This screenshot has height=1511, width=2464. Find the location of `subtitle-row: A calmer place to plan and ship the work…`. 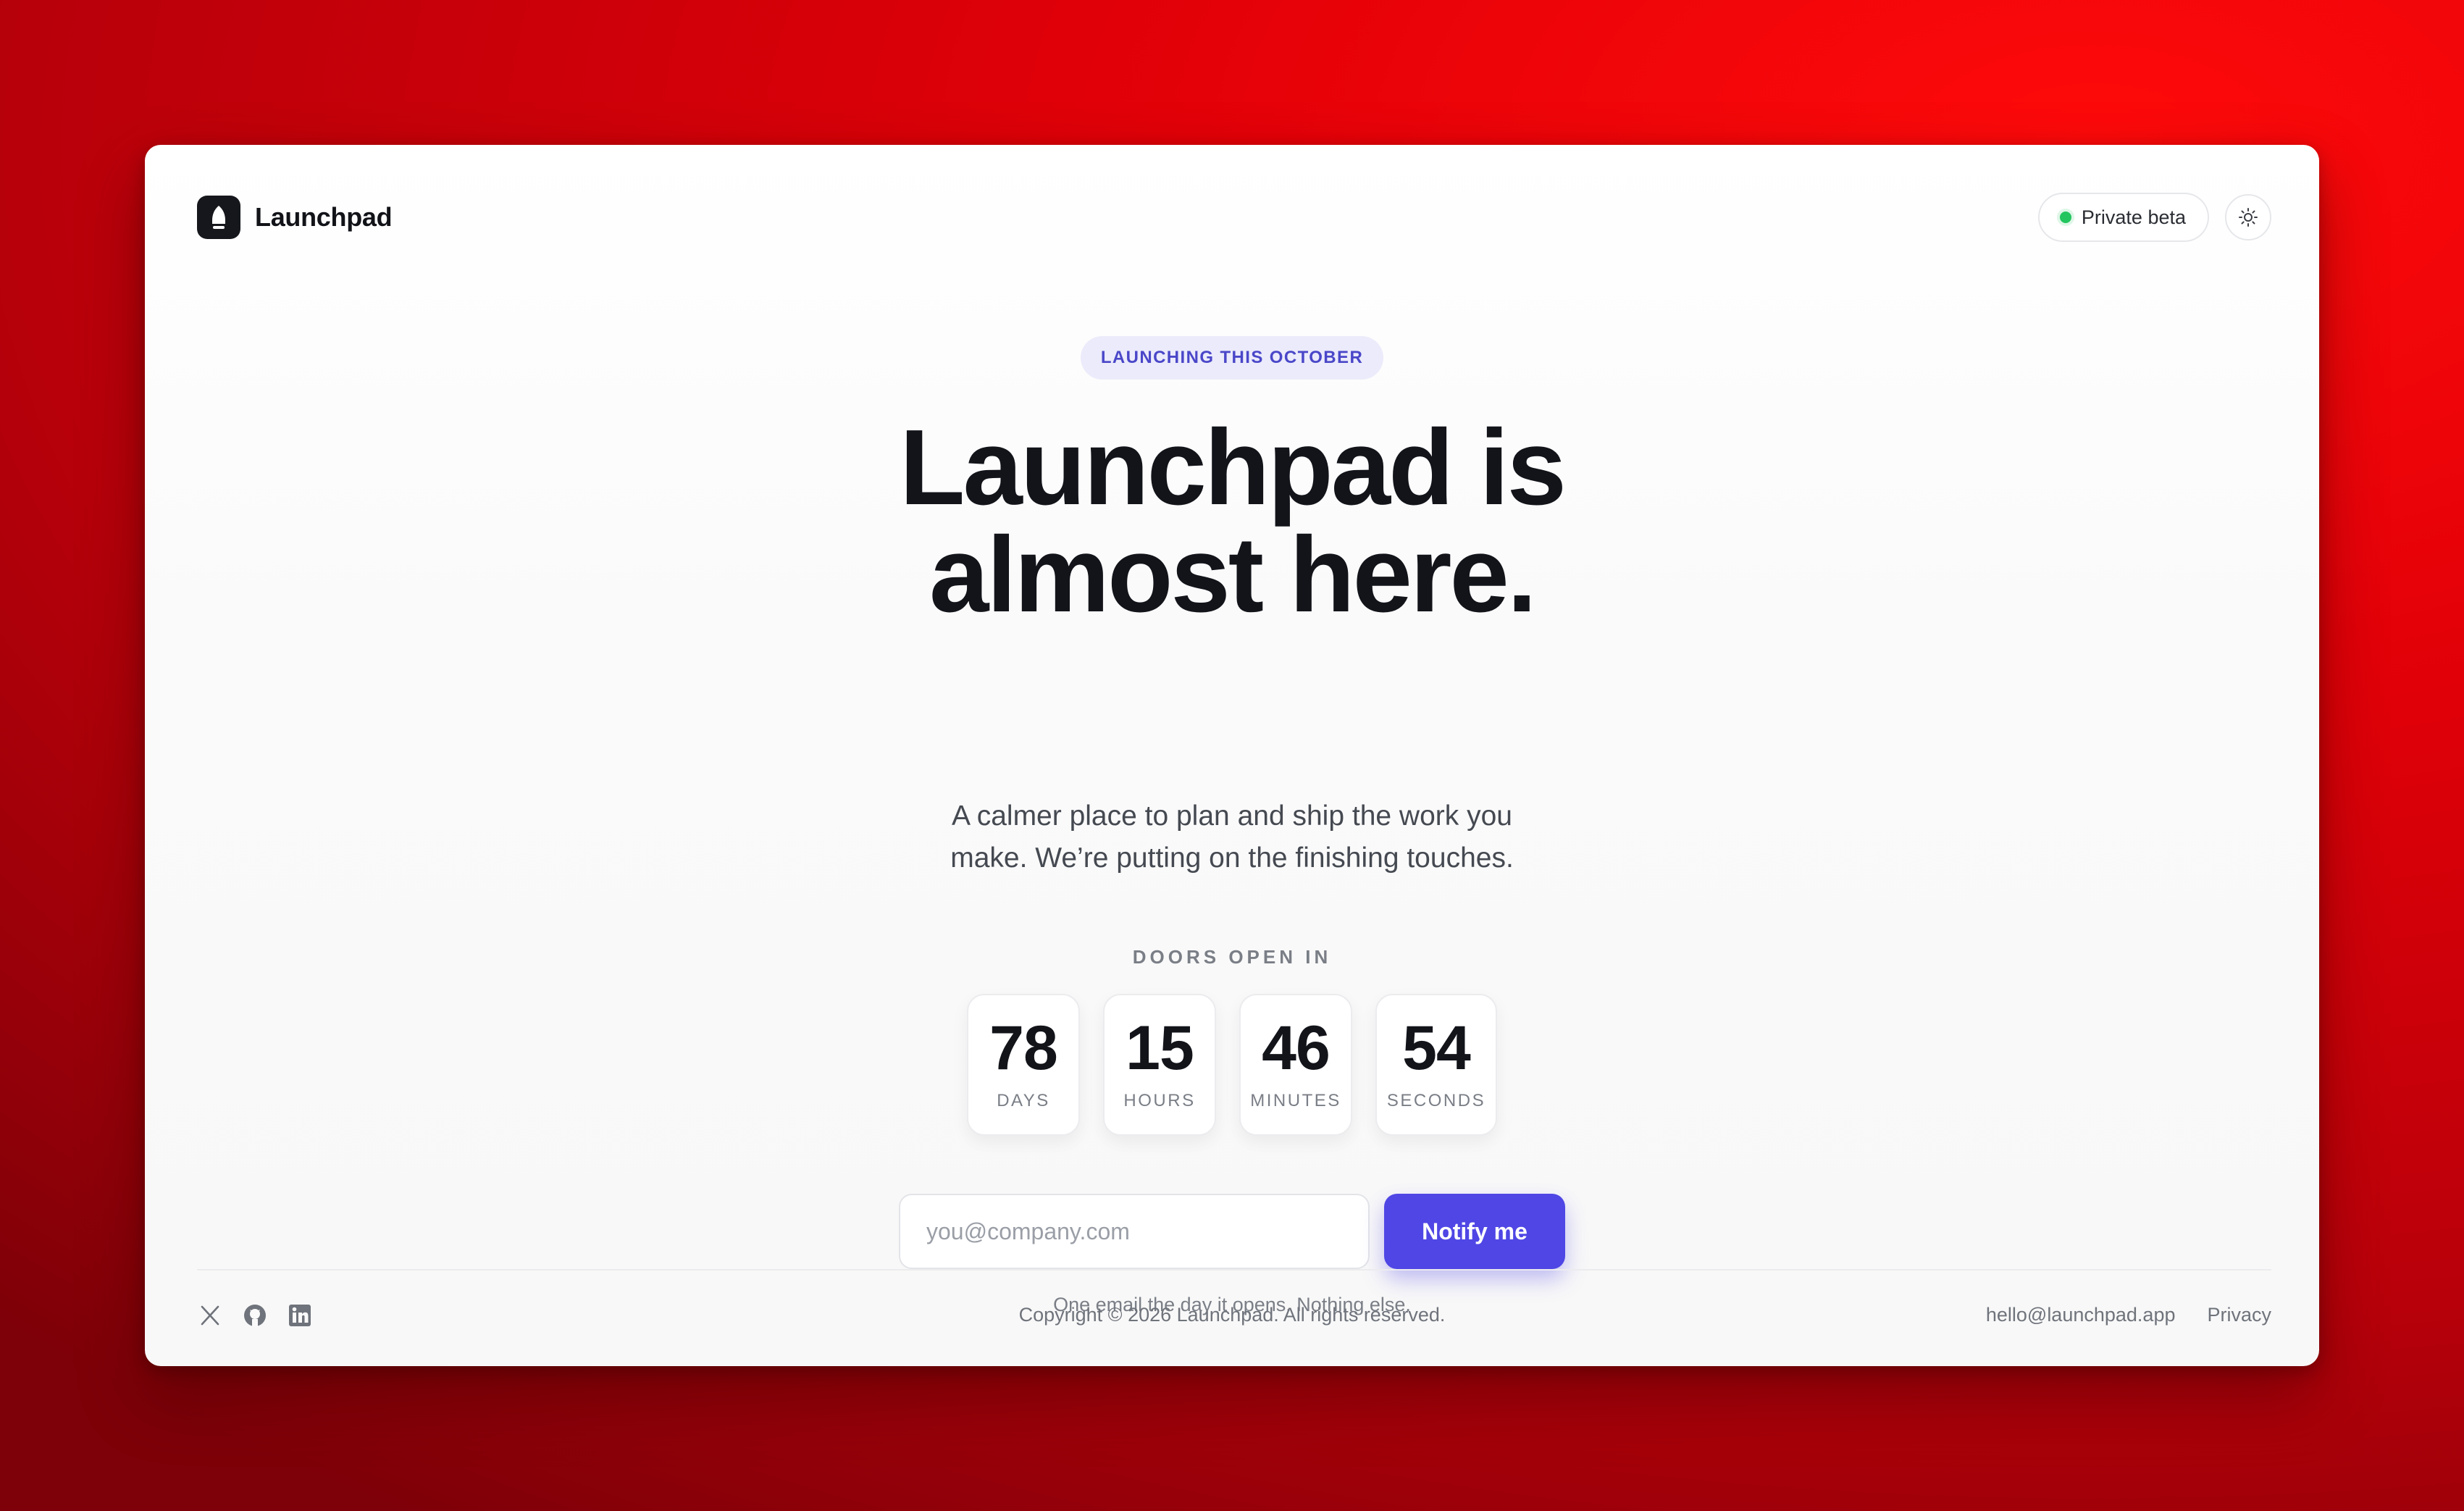

subtitle-row: A calmer place to plan and ship the work… is located at coordinates (1232, 837).